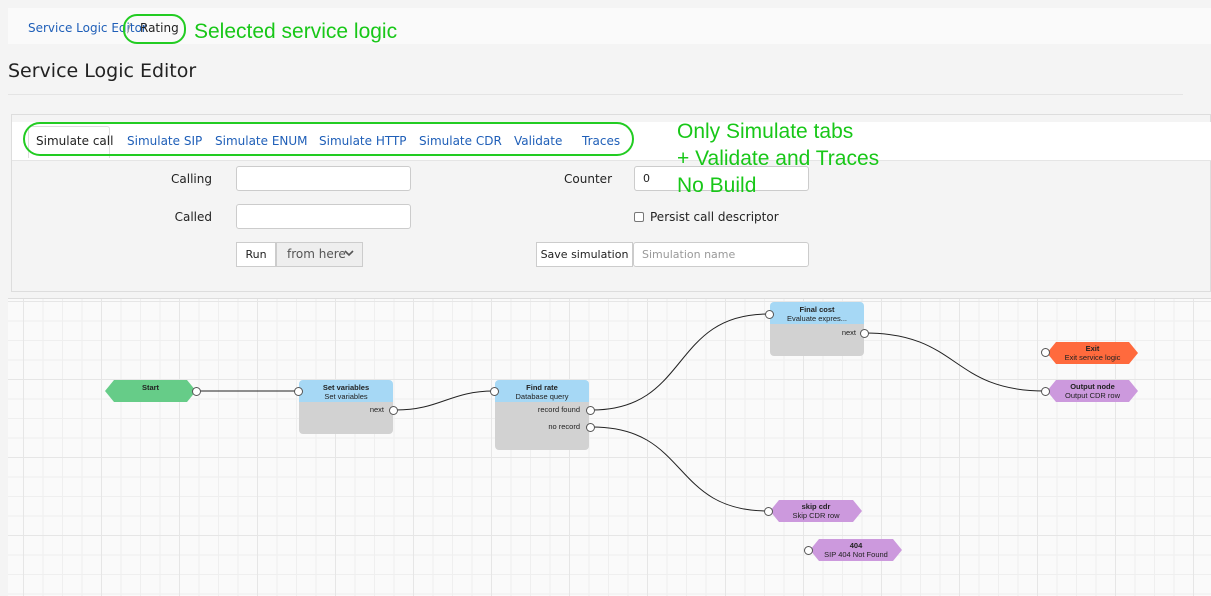 The height and width of the screenshot is (596, 1211). I want to click on flow-node-skip-cdr: skip cdr Skip CDR row, so click(816, 511).